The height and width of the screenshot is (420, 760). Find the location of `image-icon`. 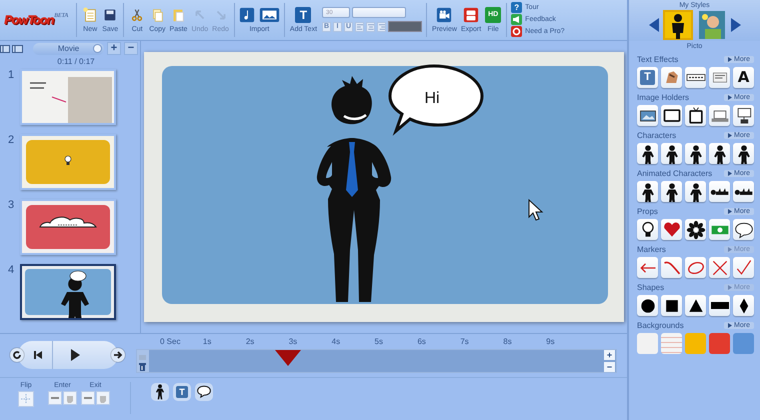

image-icon is located at coordinates (269, 14).